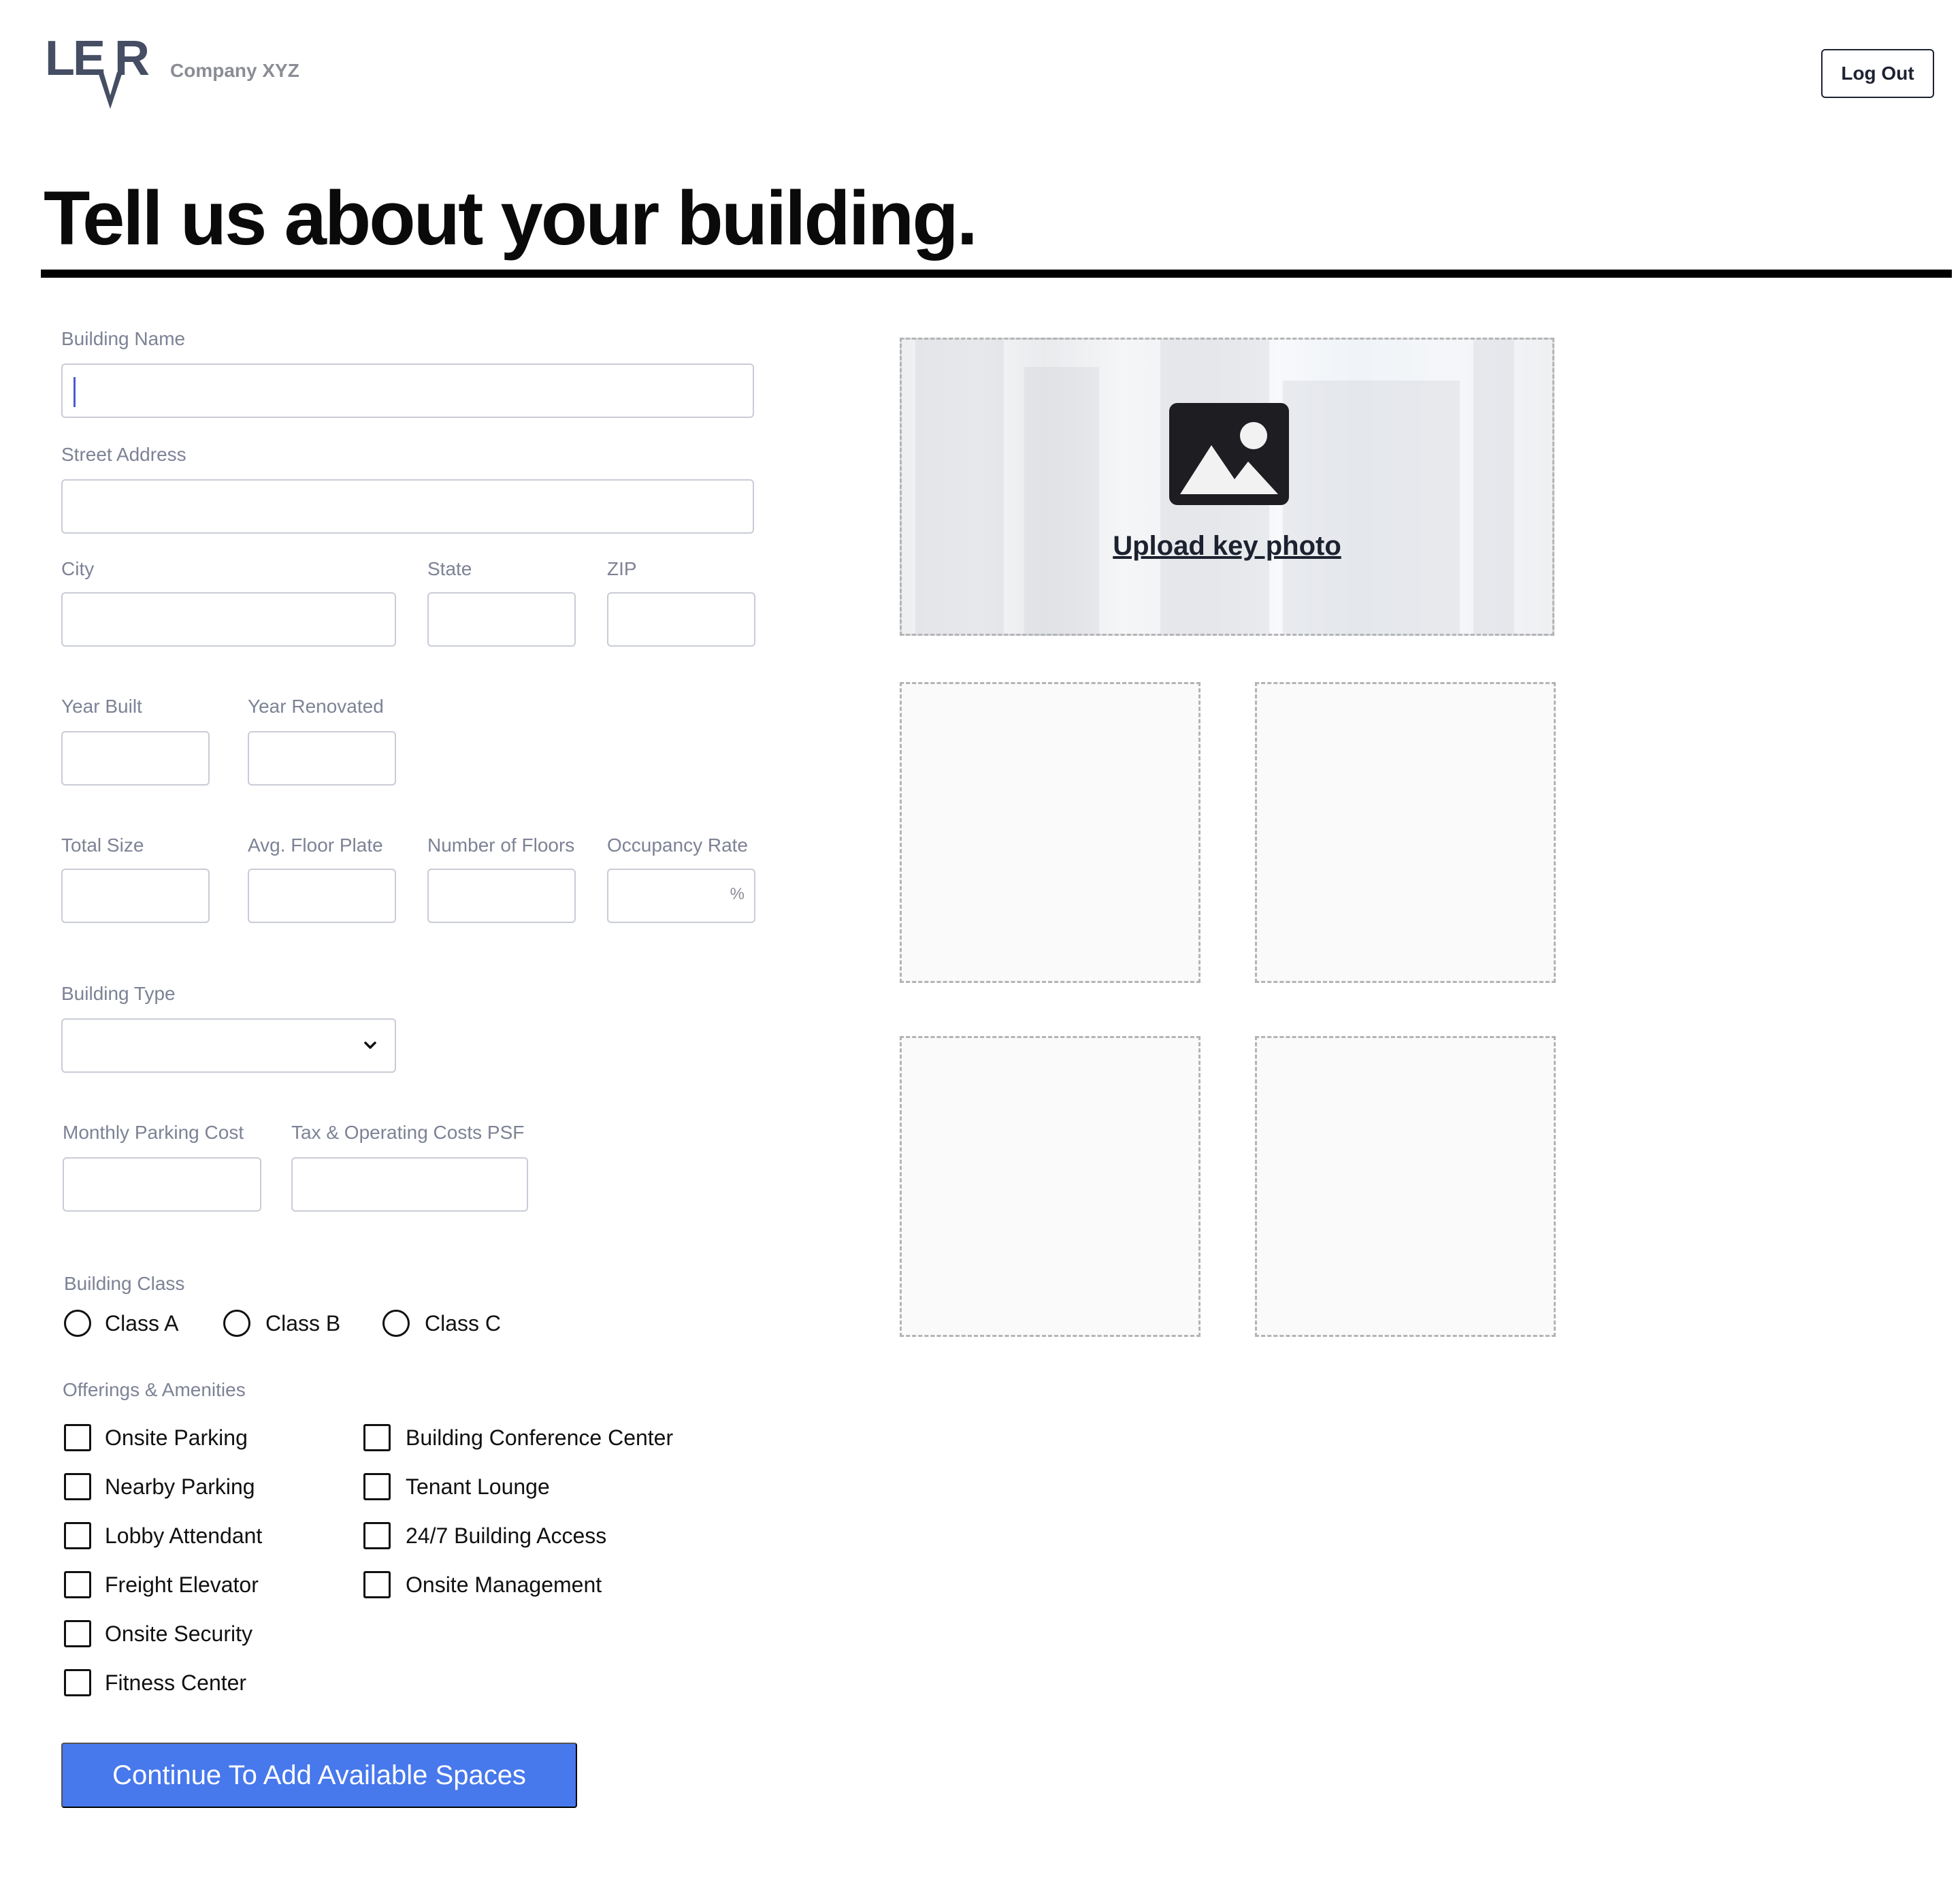 This screenshot has height=1891, width=1960. Describe the element at coordinates (449, 568) in the screenshot. I see `state-label: State` at that location.